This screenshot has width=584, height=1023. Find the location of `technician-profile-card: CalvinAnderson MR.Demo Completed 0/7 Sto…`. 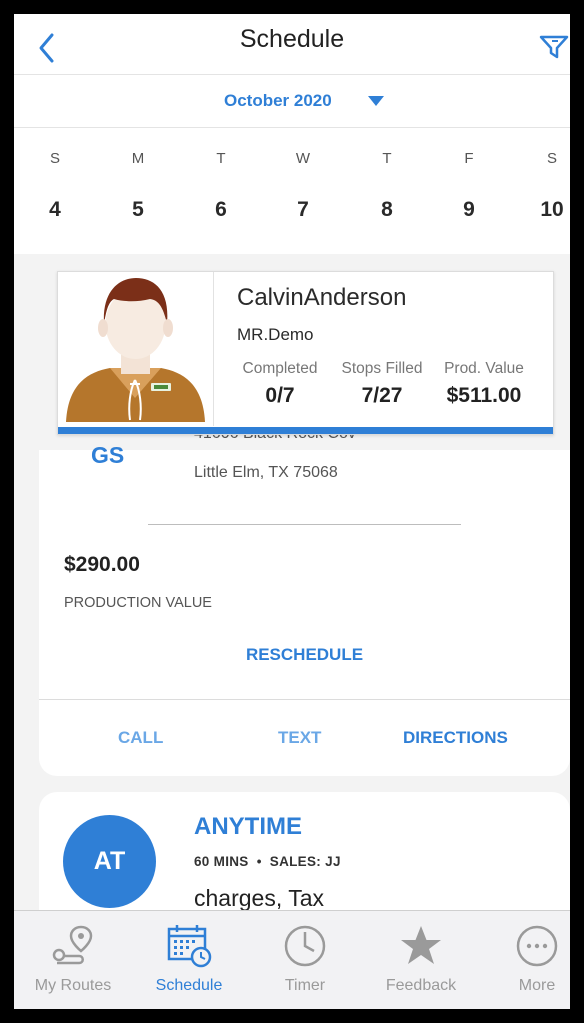

technician-profile-card: CalvinAnderson MR.Demo Completed 0/7 Sto… is located at coordinates (305, 353).